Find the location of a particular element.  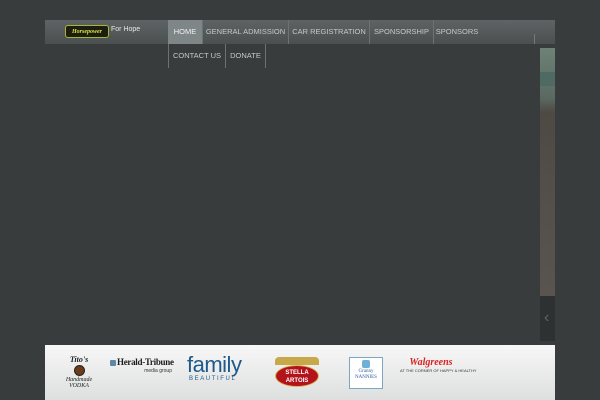

stella-crown-icon is located at coordinates (297, 361).